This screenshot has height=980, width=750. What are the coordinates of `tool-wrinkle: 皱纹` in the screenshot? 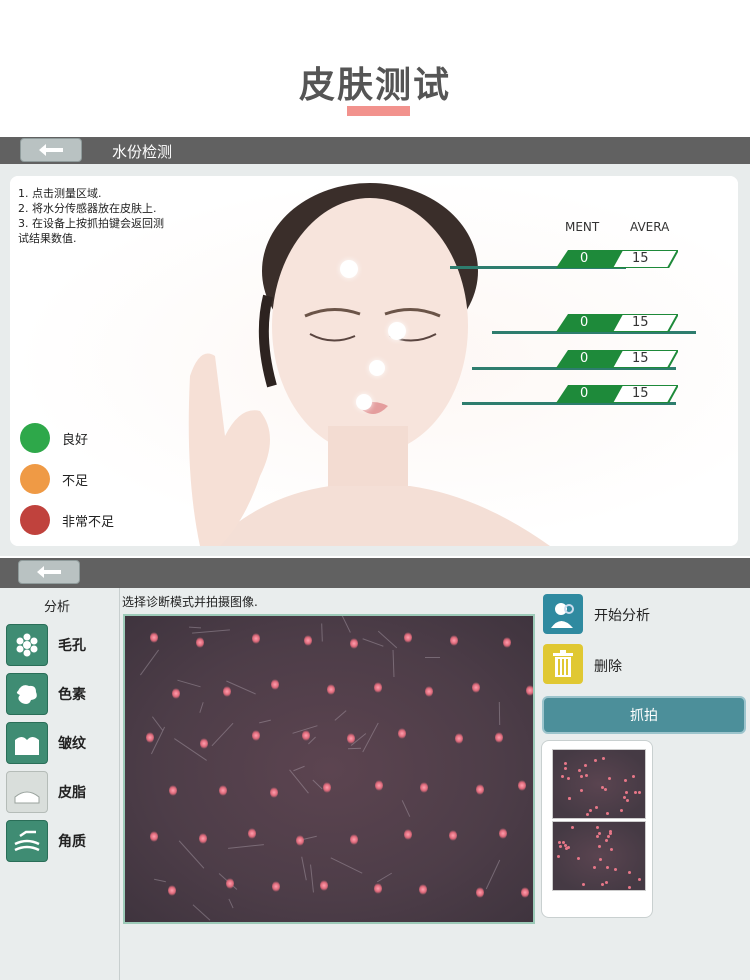 It's located at (61, 743).